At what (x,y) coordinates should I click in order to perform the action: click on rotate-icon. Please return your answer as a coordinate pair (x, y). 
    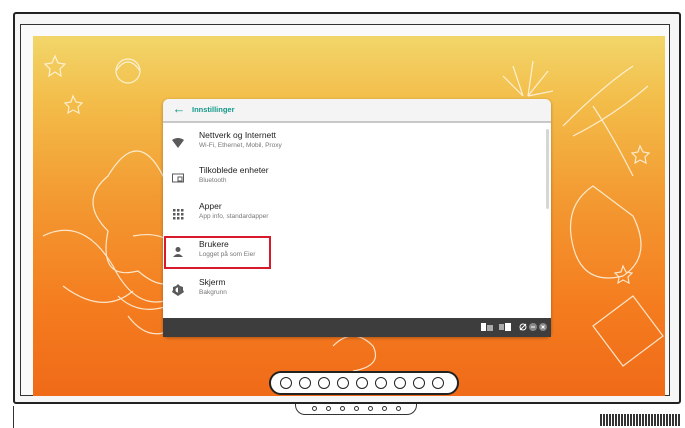
    Looking at the image, I should click on (523, 327).